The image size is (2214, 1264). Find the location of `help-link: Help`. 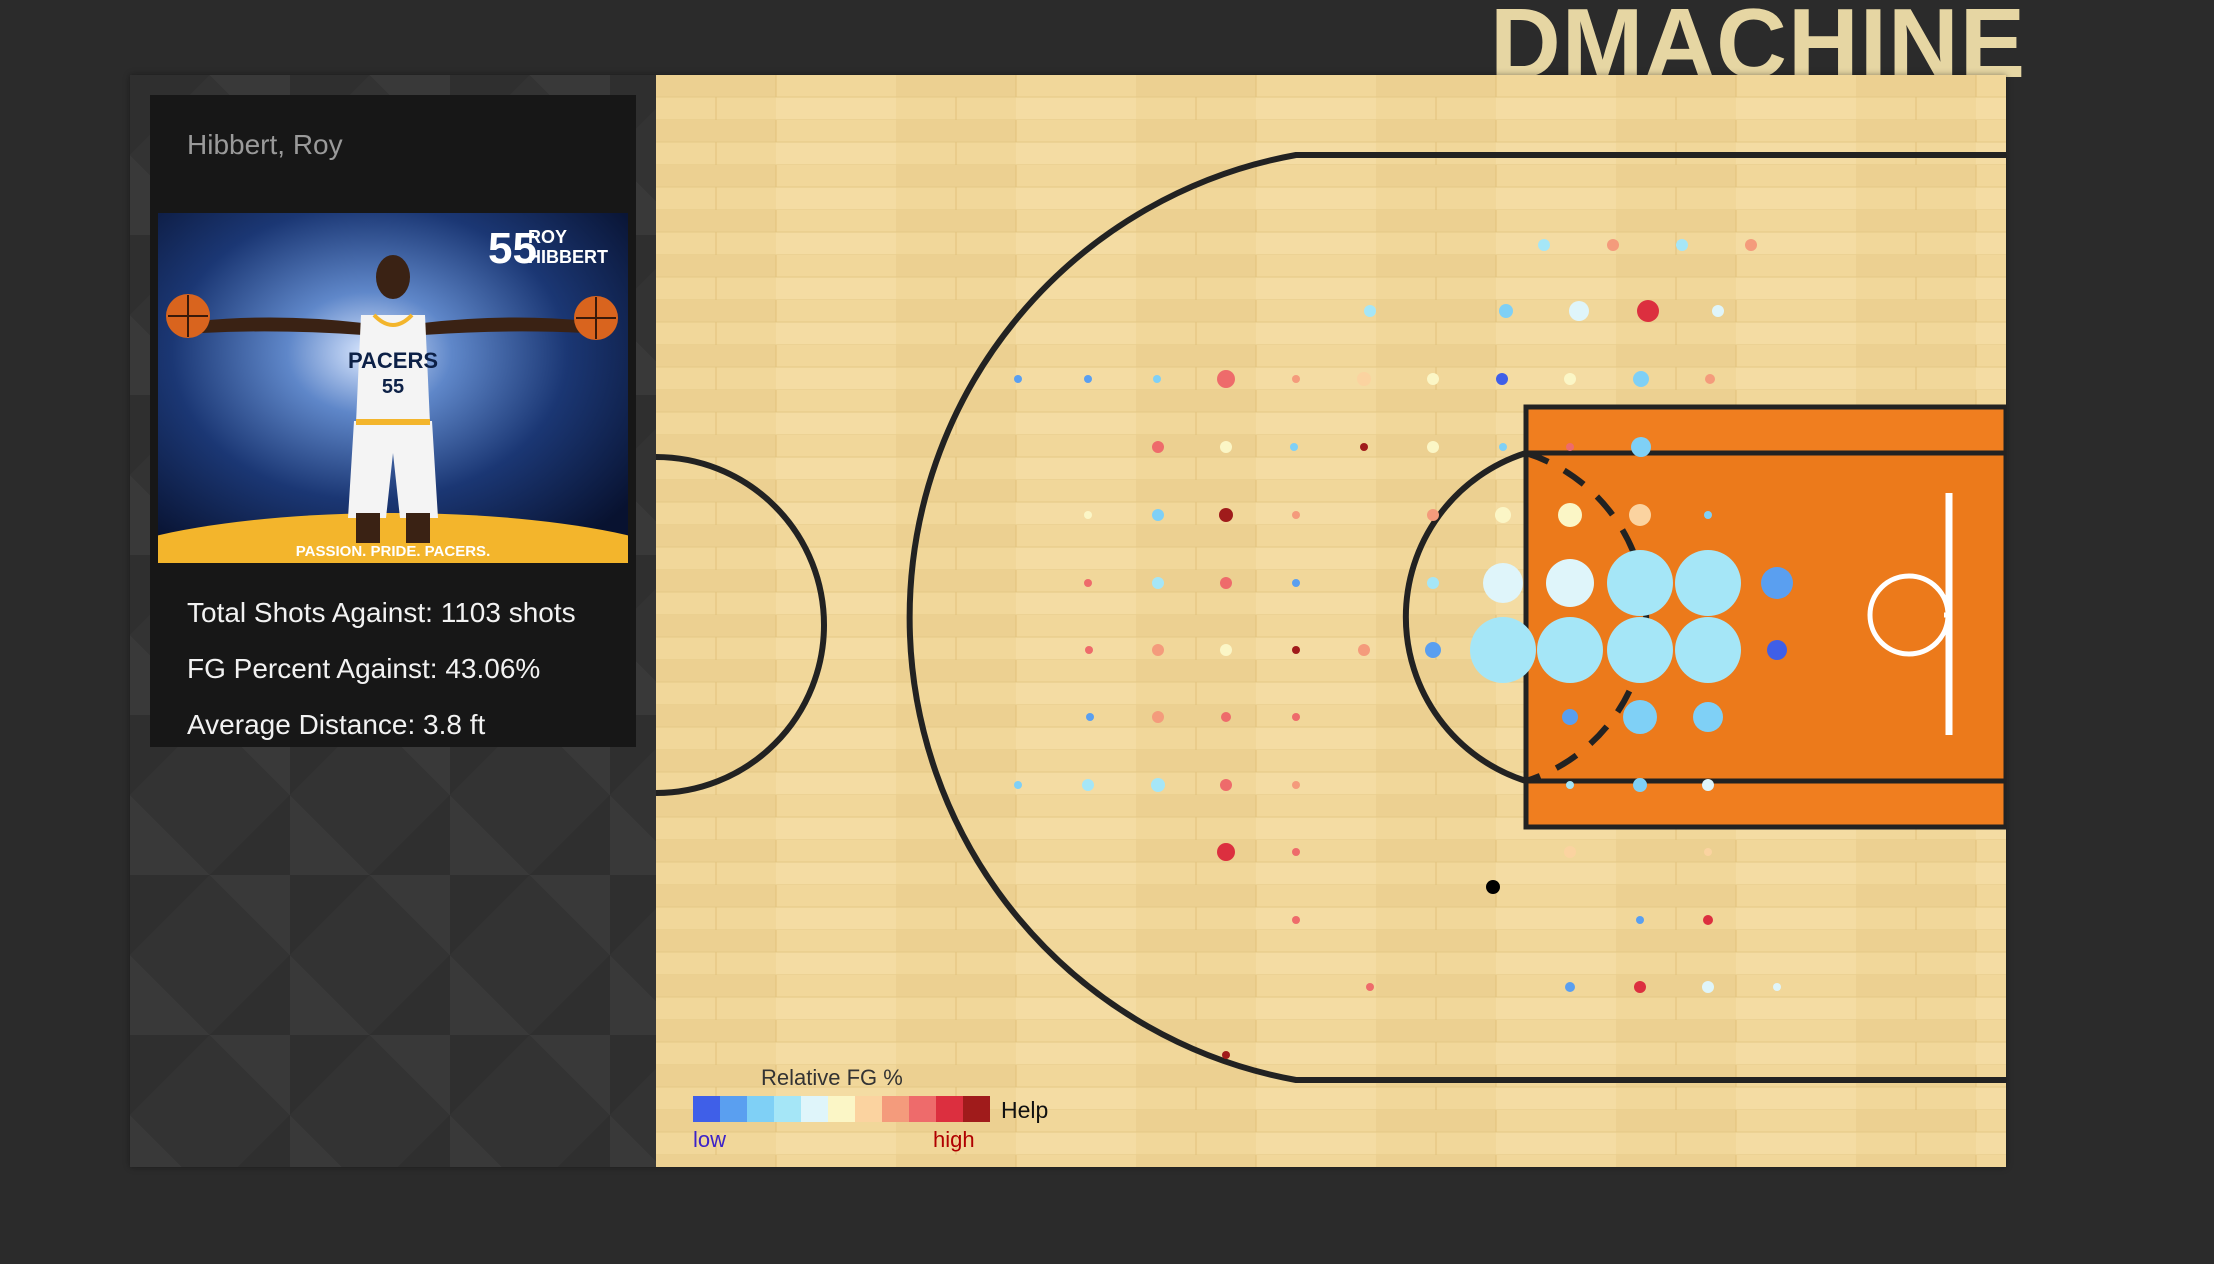

help-link: Help is located at coordinates (1024, 1110).